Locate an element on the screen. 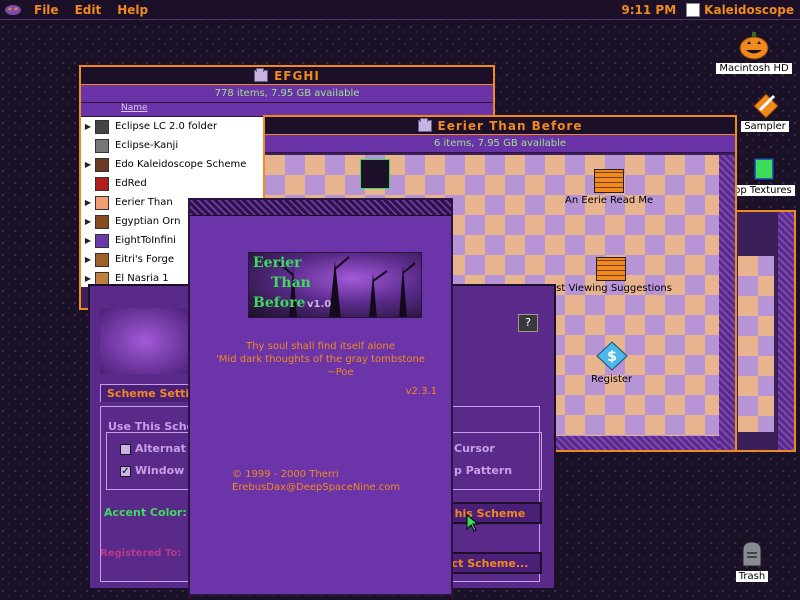  logo-line-1: Eerier is located at coordinates (277, 263).